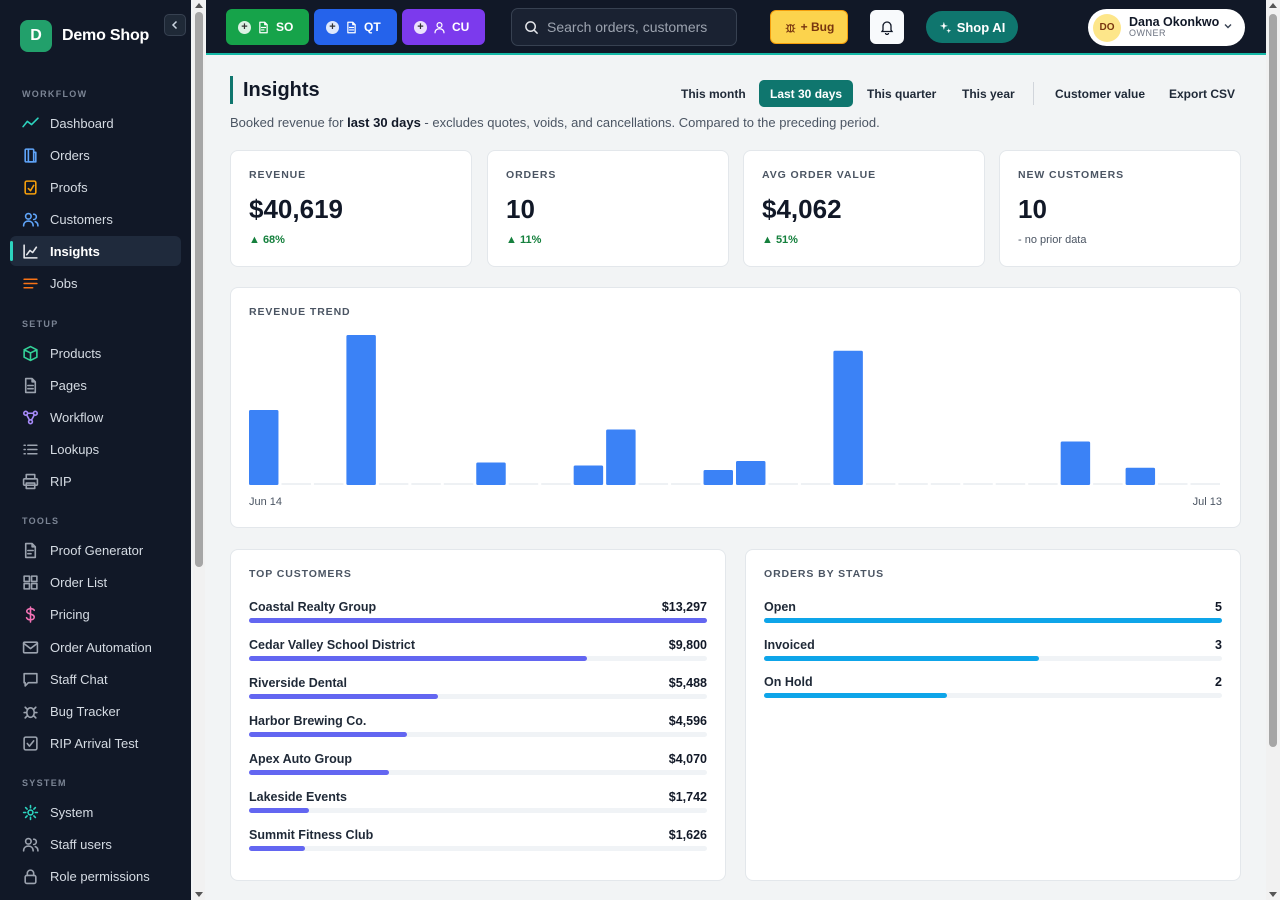 This screenshot has height=900, width=1280. Describe the element at coordinates (478, 767) in the screenshot. I see `customer-row: Apex Auto Group $4,070` at that location.